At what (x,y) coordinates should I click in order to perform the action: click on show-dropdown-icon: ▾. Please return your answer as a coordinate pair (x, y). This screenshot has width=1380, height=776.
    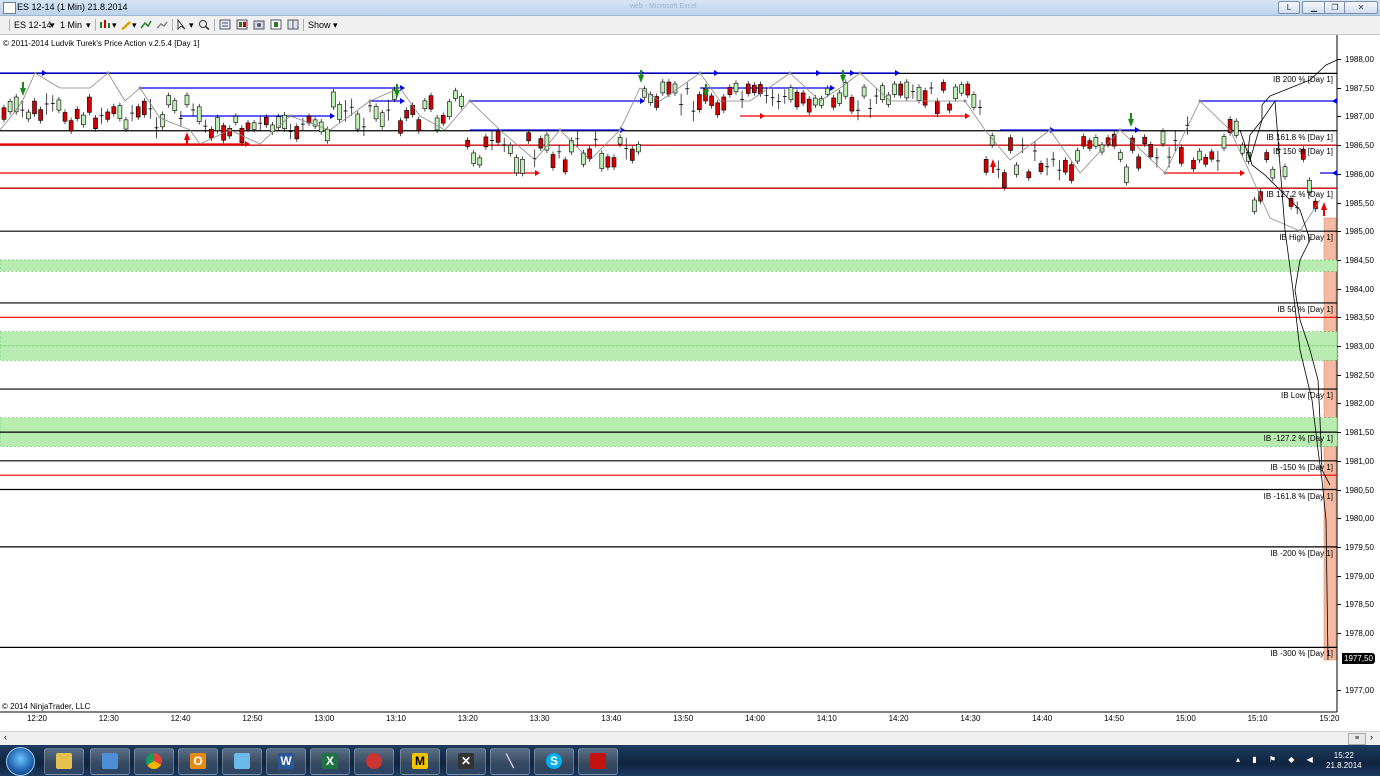
    Looking at the image, I should click on (335, 25).